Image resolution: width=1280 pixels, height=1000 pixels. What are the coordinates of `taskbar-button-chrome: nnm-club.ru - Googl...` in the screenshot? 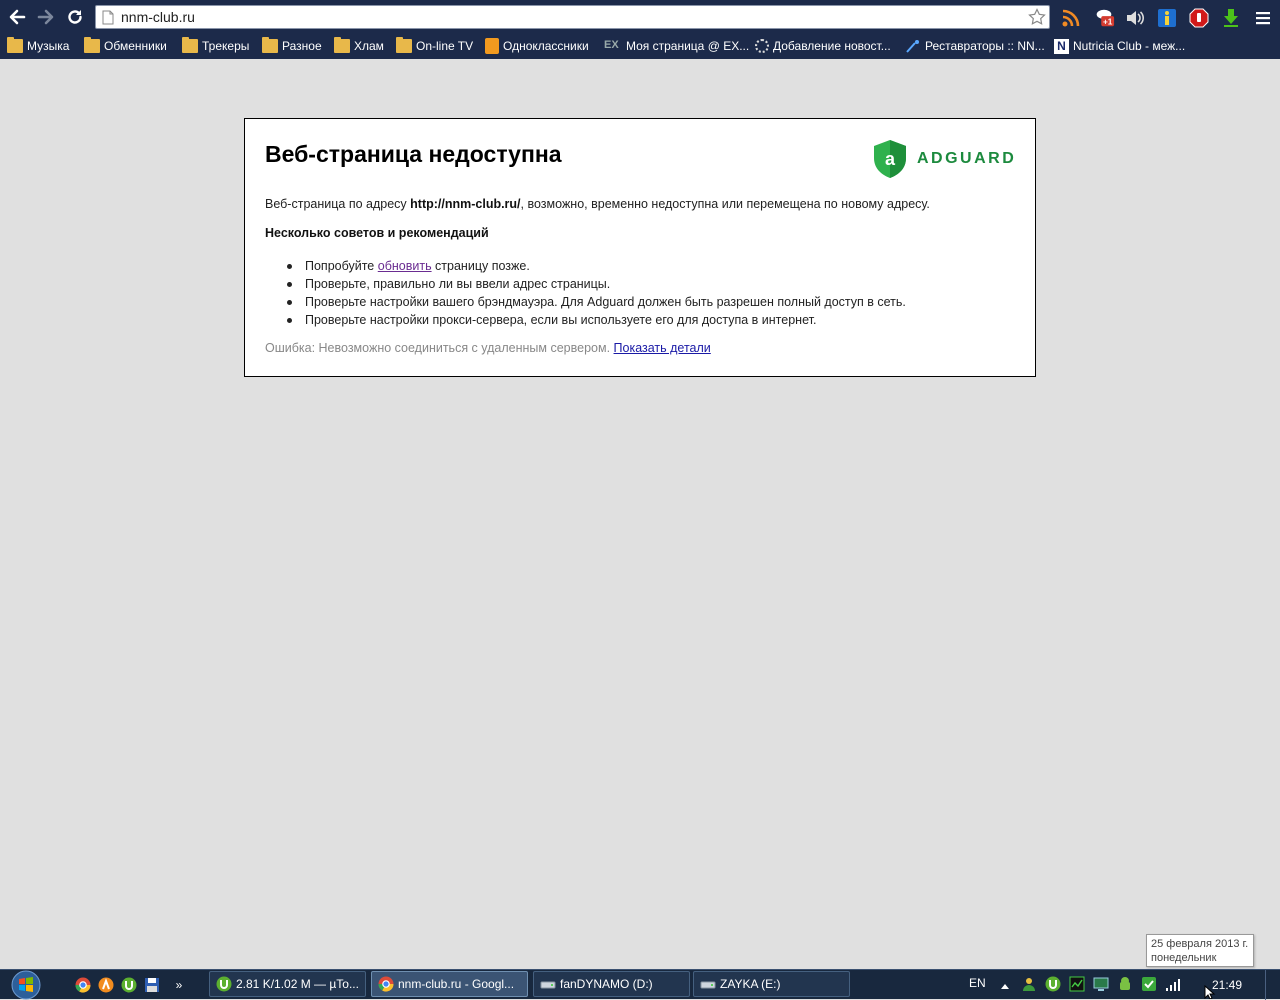 It's located at (449, 984).